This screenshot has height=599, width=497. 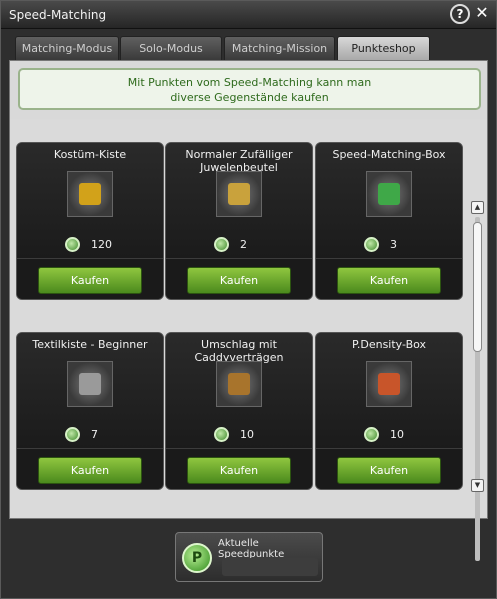 I want to click on caddy-envelope-icon, so click(x=239, y=384).